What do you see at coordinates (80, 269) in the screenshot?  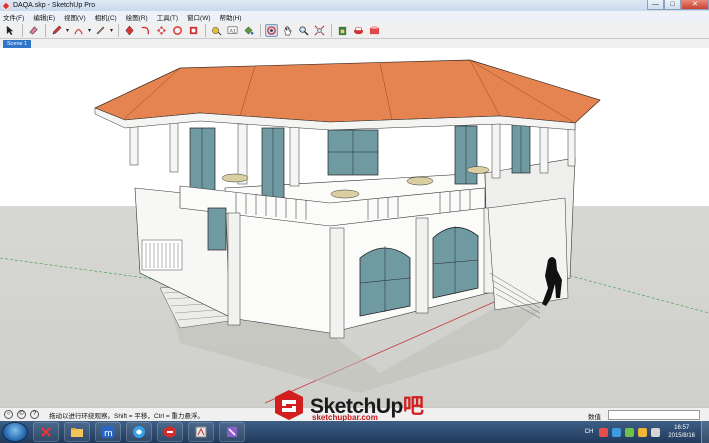 I see `green-axis-line-left` at bounding box center [80, 269].